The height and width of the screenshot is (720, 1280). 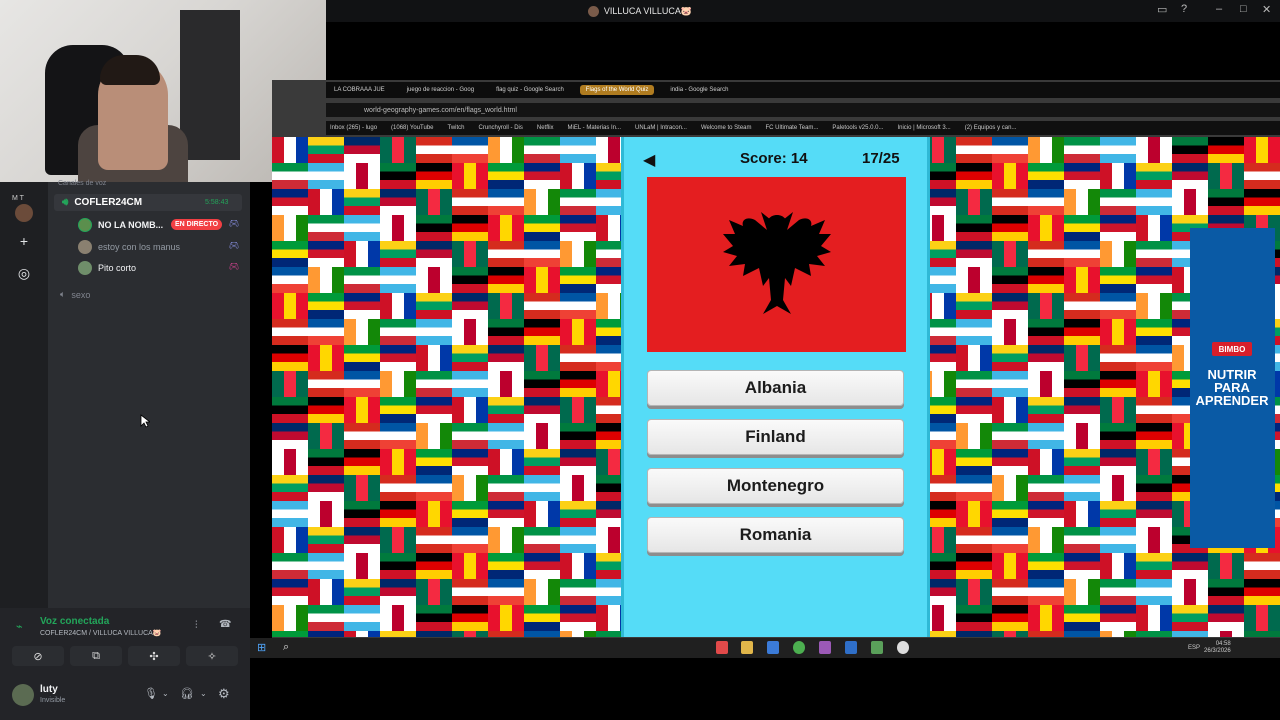 What do you see at coordinates (699, 90) in the screenshot?
I see `browser-tab: india - Google Search` at bounding box center [699, 90].